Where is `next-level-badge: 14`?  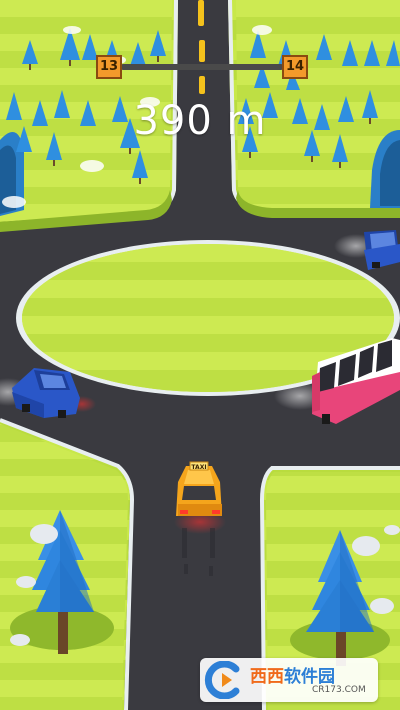
next-level-badge: 14 is located at coordinates (295, 67).